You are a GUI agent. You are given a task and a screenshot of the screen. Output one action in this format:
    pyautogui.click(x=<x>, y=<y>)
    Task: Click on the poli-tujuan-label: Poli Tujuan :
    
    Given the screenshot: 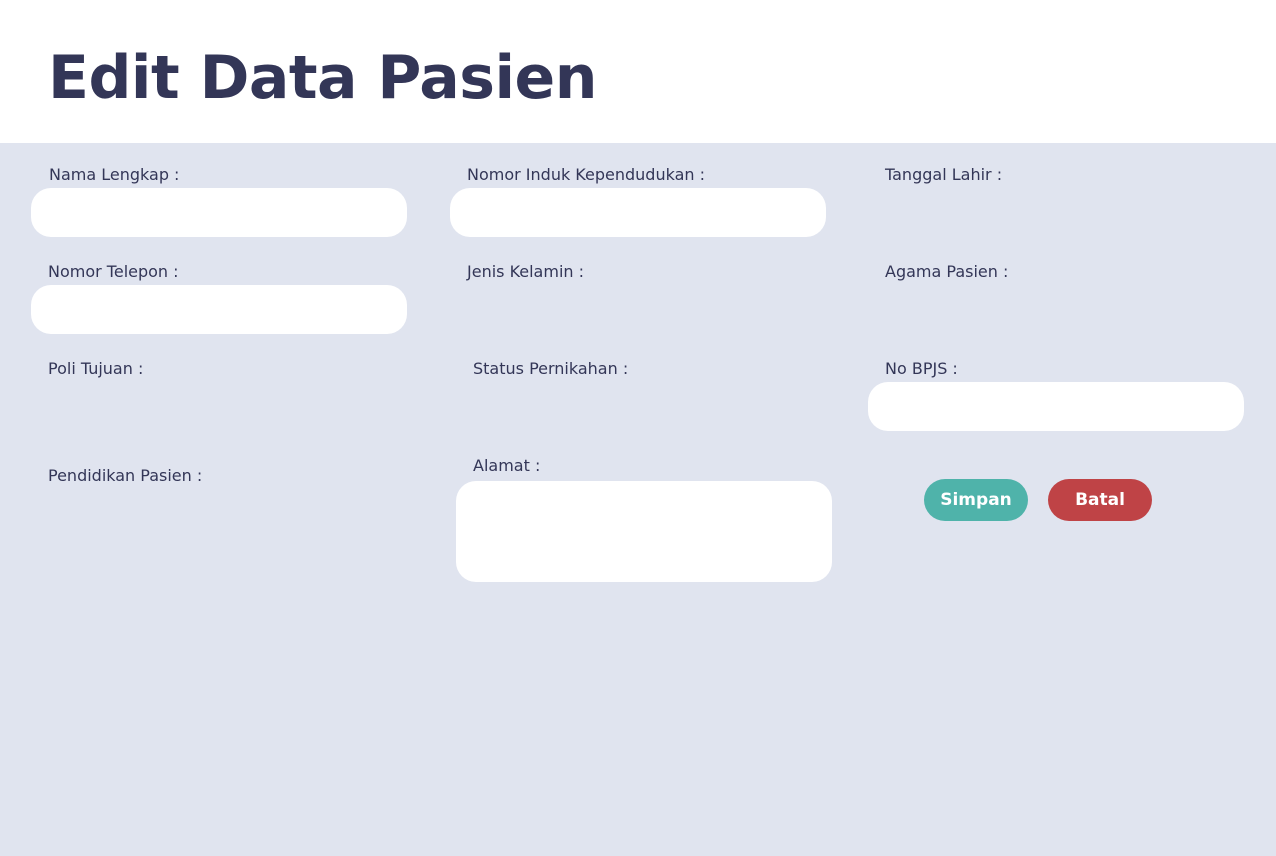 What is the action you would take?
    pyautogui.click(x=96, y=368)
    